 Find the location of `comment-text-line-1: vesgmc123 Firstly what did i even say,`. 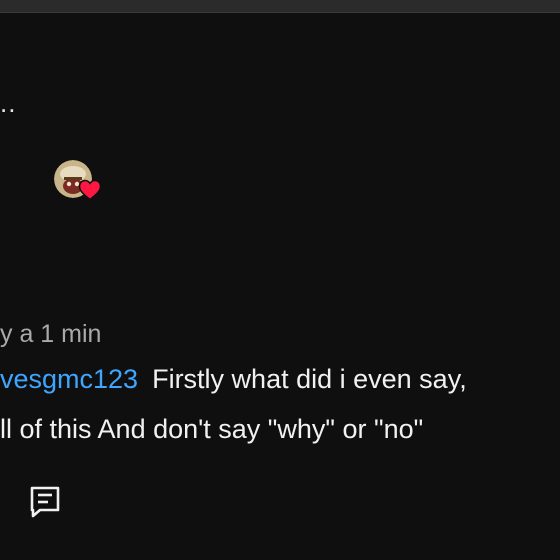

comment-text-line-1: vesgmc123 Firstly what did i even say, is located at coordinates (233, 379).